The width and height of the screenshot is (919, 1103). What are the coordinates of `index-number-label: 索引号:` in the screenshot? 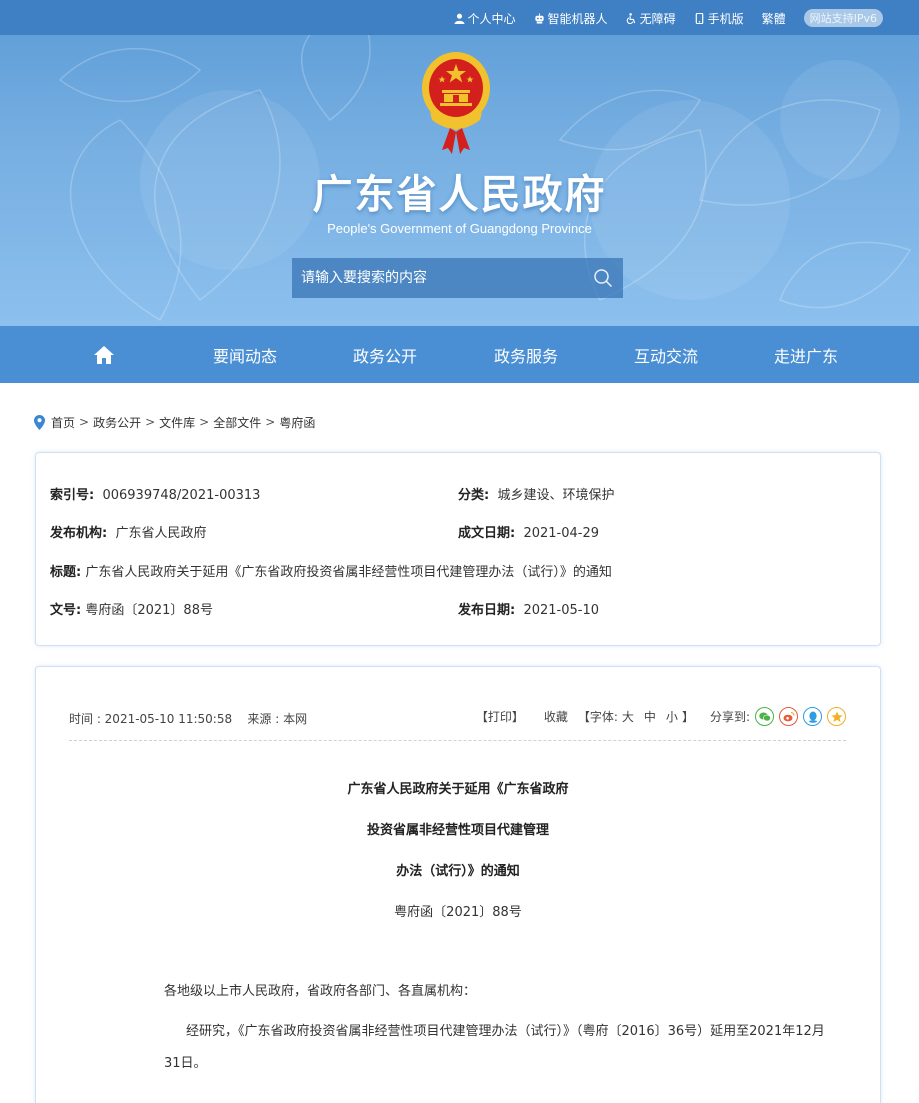 It's located at (72, 495).